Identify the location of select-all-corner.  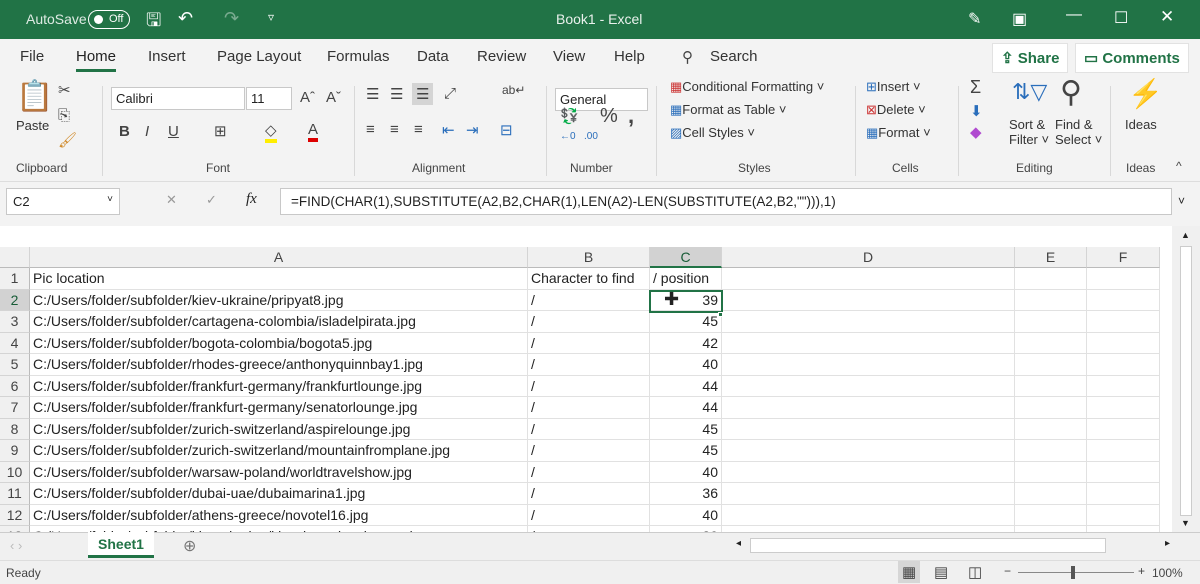
(15, 257).